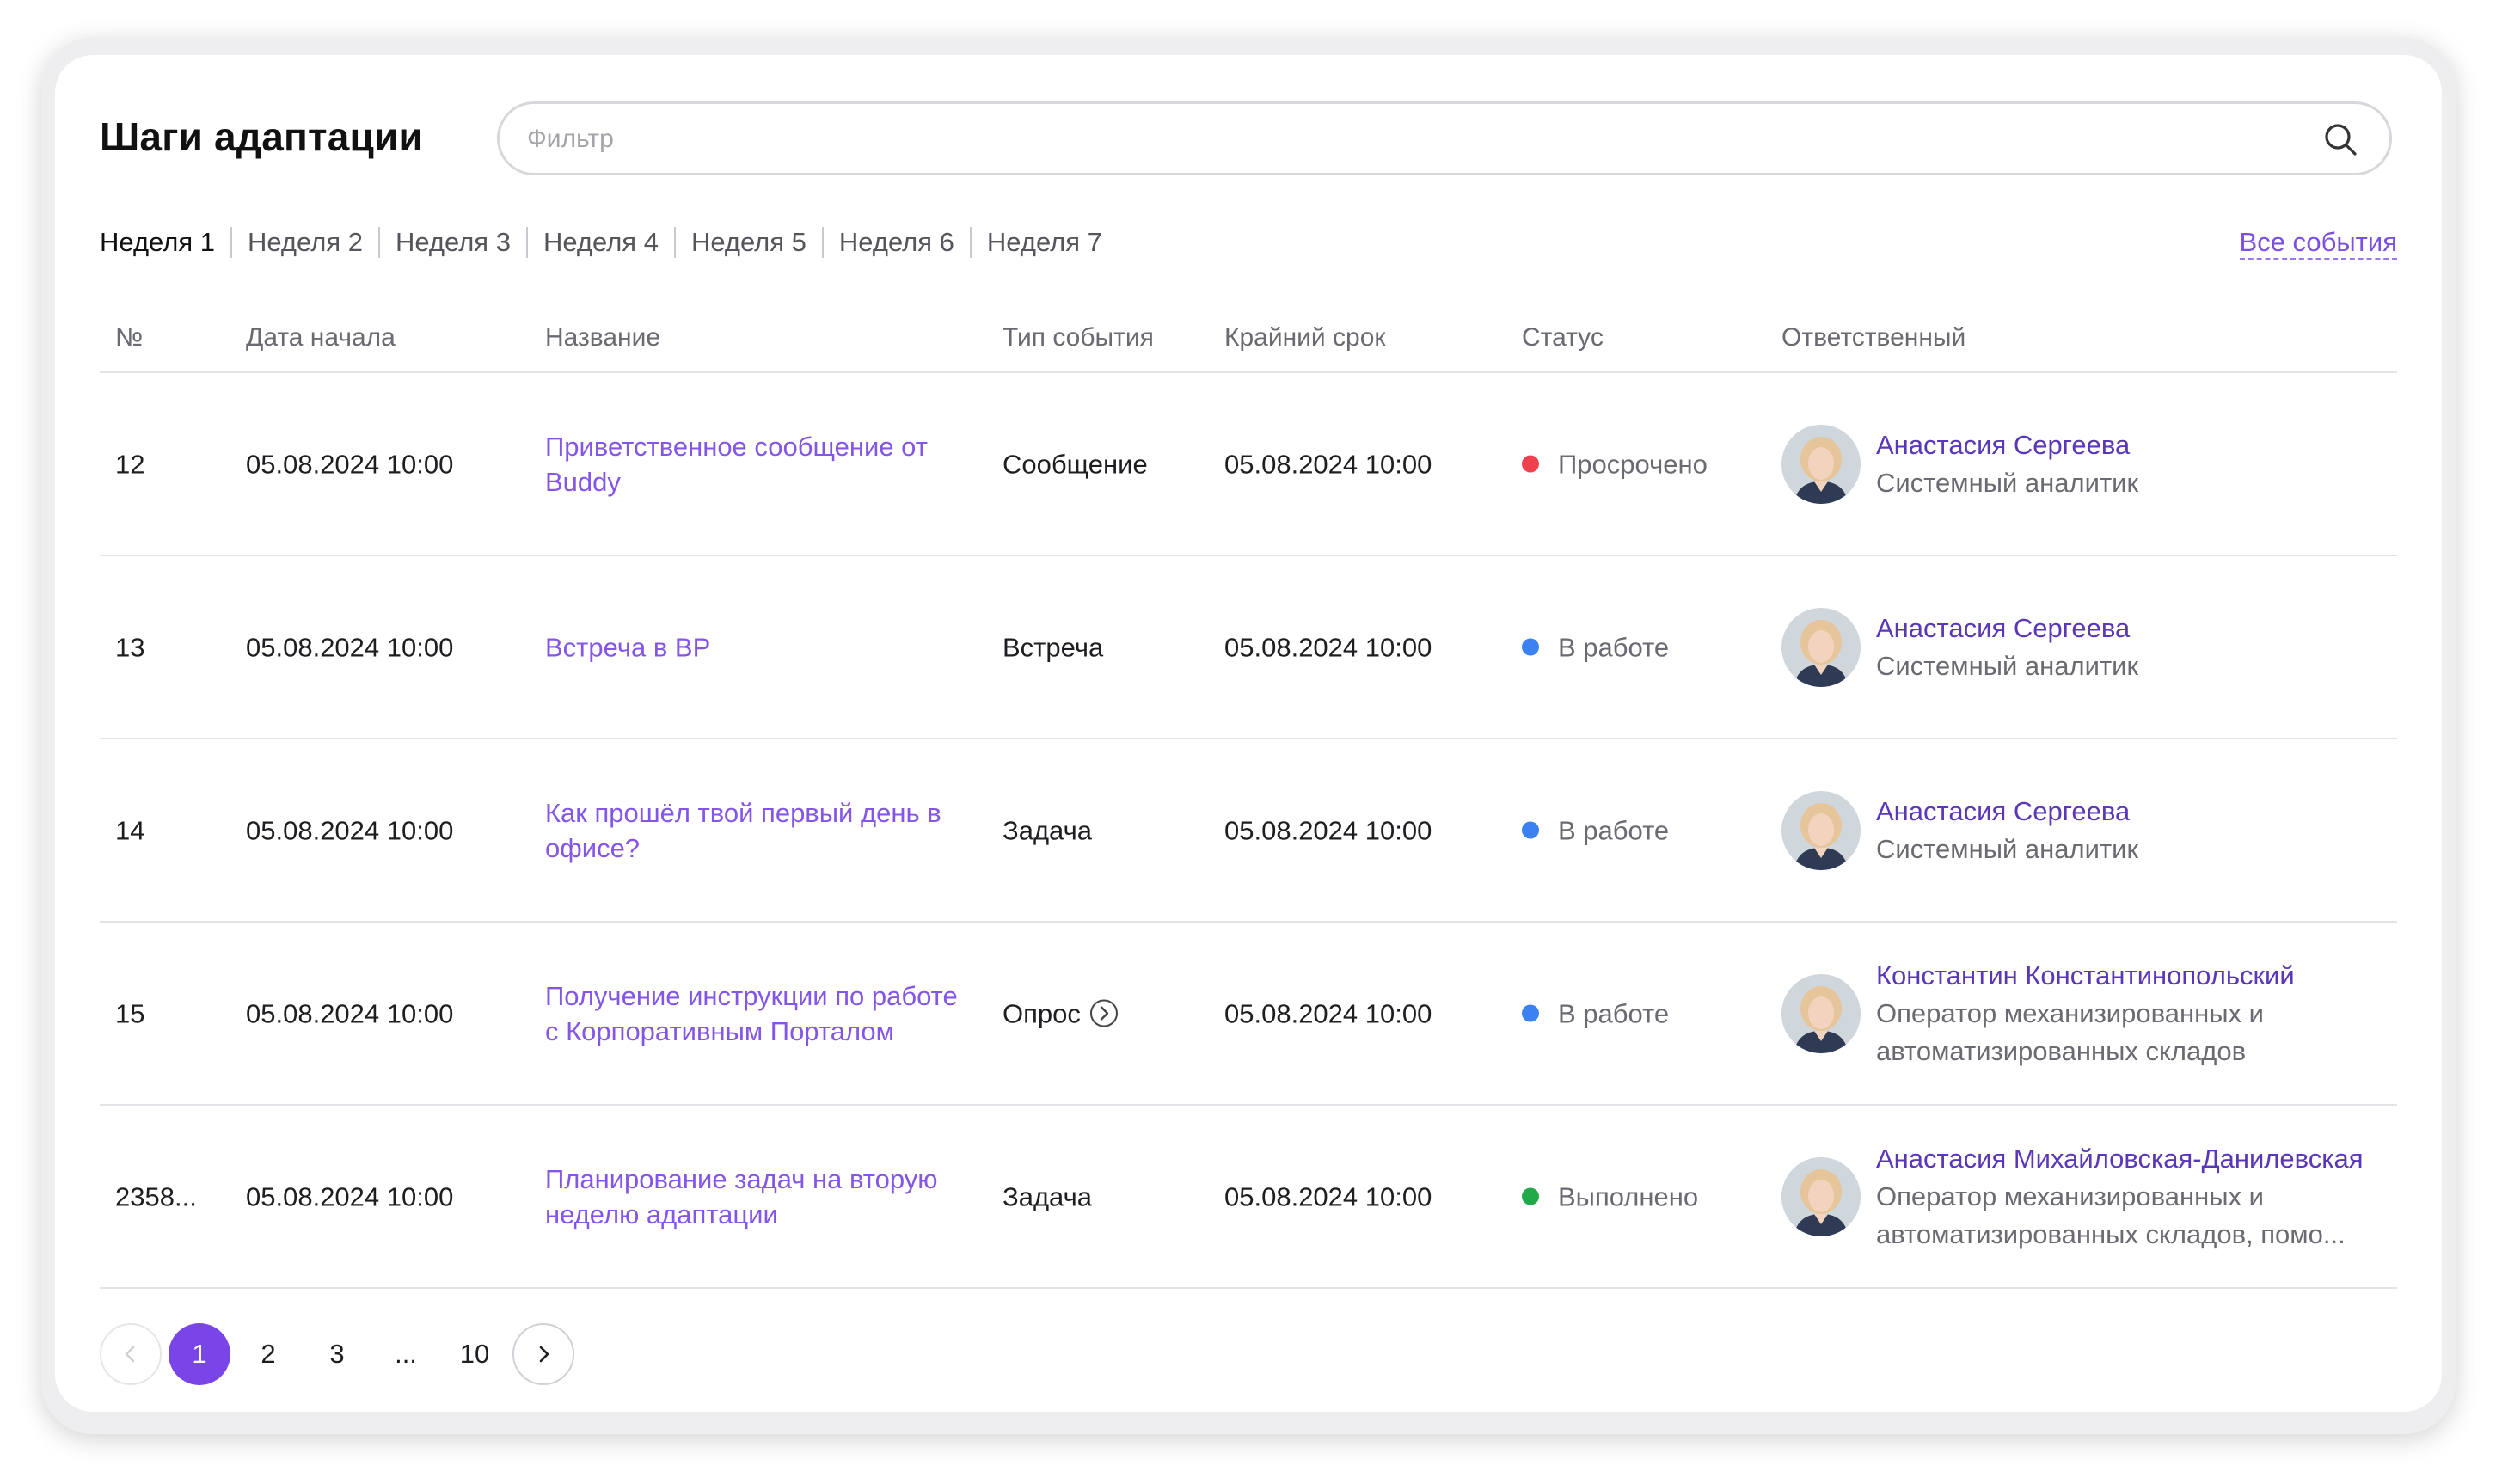 The height and width of the screenshot is (1484, 2502). What do you see at coordinates (321, 337) in the screenshot?
I see `column-header: Дата начала` at bounding box center [321, 337].